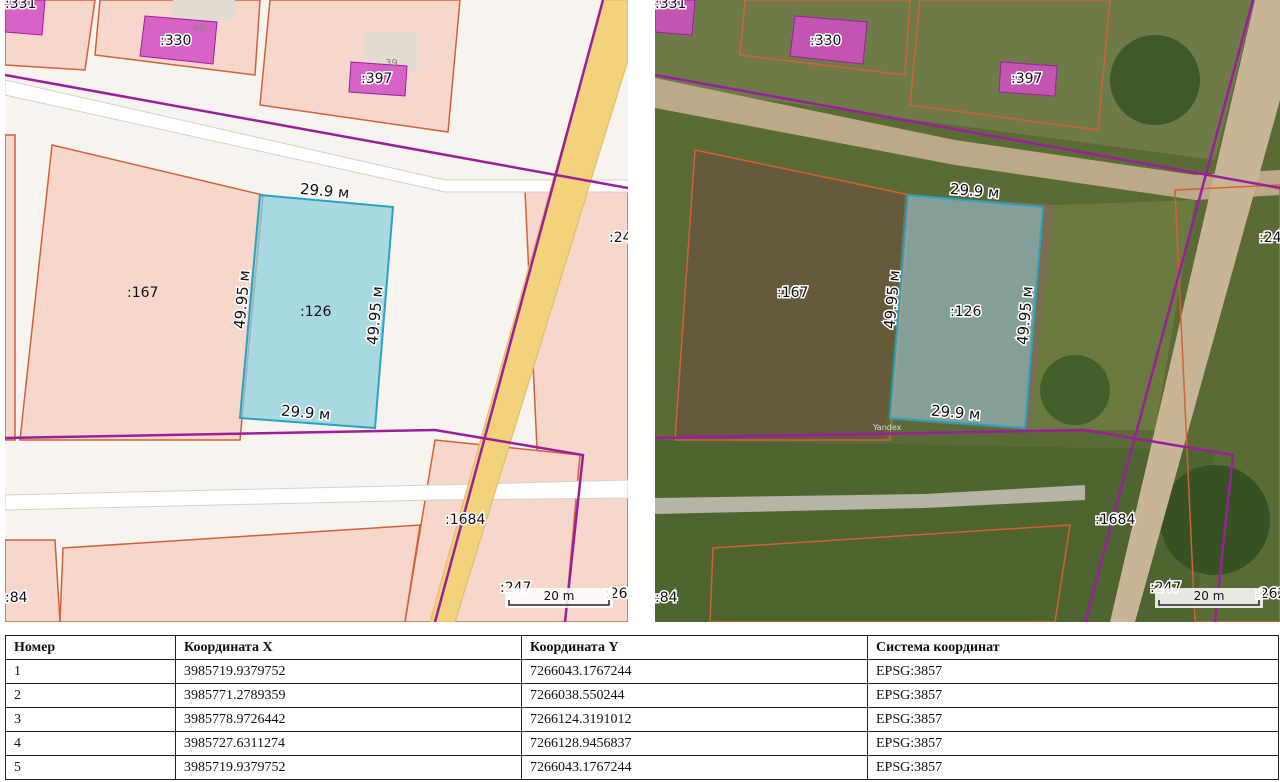 This screenshot has width=1280, height=782. I want to click on header-coordinate-x: Координата X, so click(348, 647).